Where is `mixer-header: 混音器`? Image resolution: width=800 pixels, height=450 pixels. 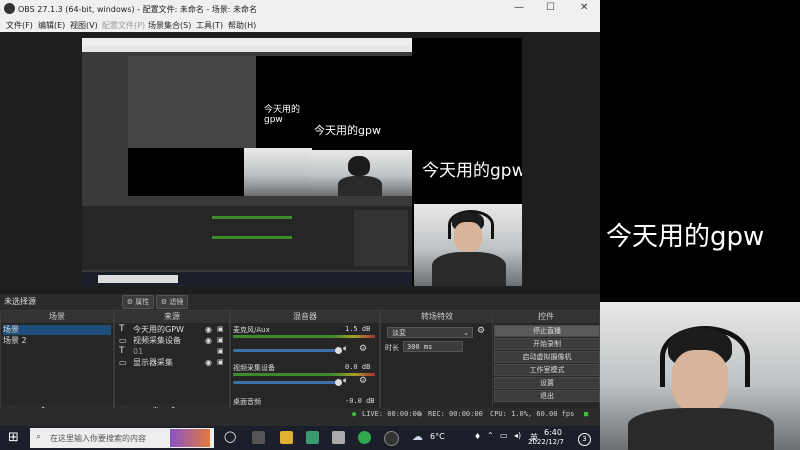
mixer-header: 混音器 is located at coordinates (305, 317).